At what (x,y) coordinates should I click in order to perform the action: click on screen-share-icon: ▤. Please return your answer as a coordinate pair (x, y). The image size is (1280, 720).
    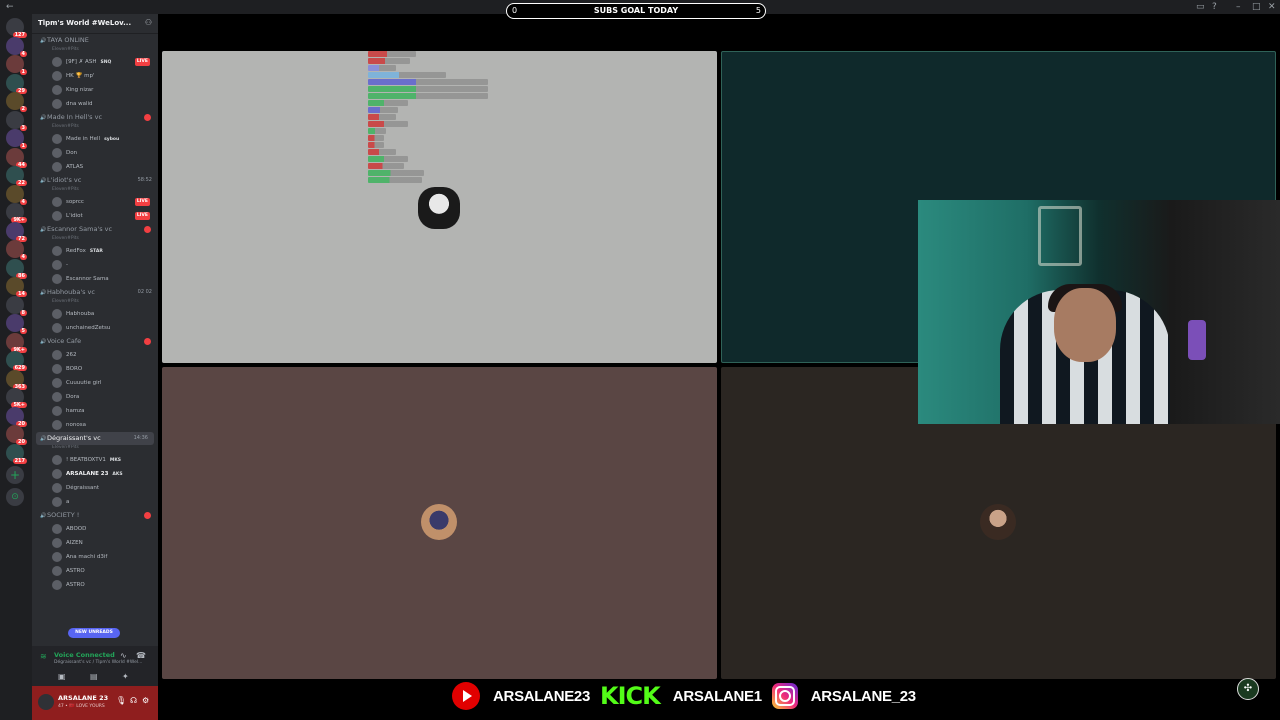
    Looking at the image, I should click on (94, 676).